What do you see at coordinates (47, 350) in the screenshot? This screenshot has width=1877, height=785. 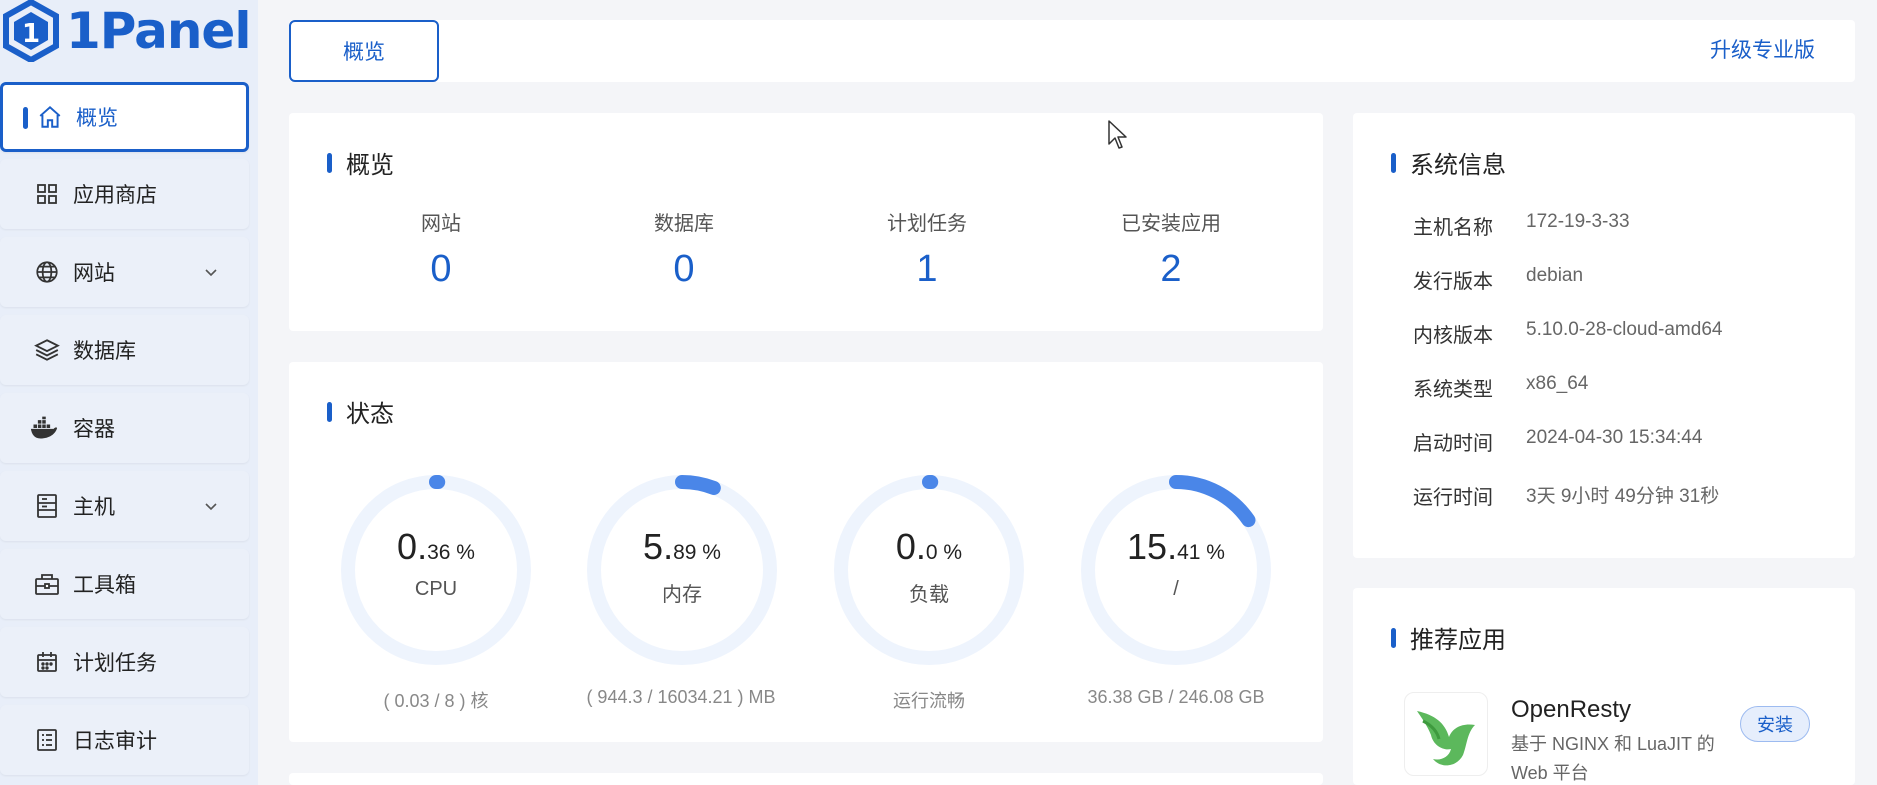 I see `layers-icon` at bounding box center [47, 350].